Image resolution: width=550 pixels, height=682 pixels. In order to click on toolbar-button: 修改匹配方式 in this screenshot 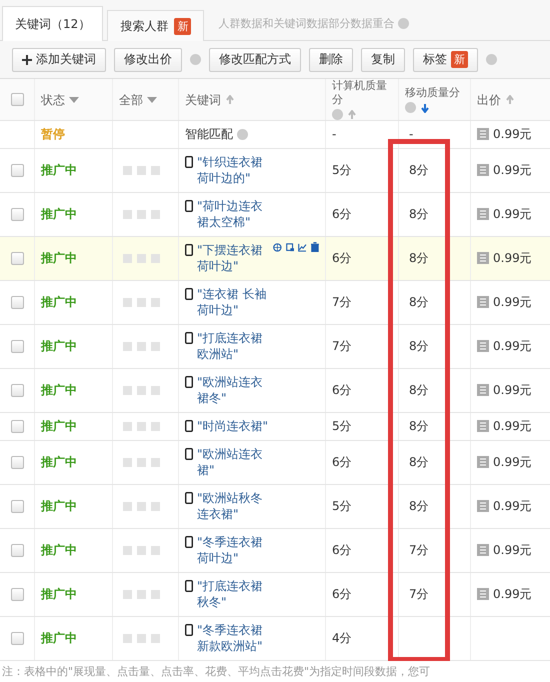, I will do `click(255, 60)`.